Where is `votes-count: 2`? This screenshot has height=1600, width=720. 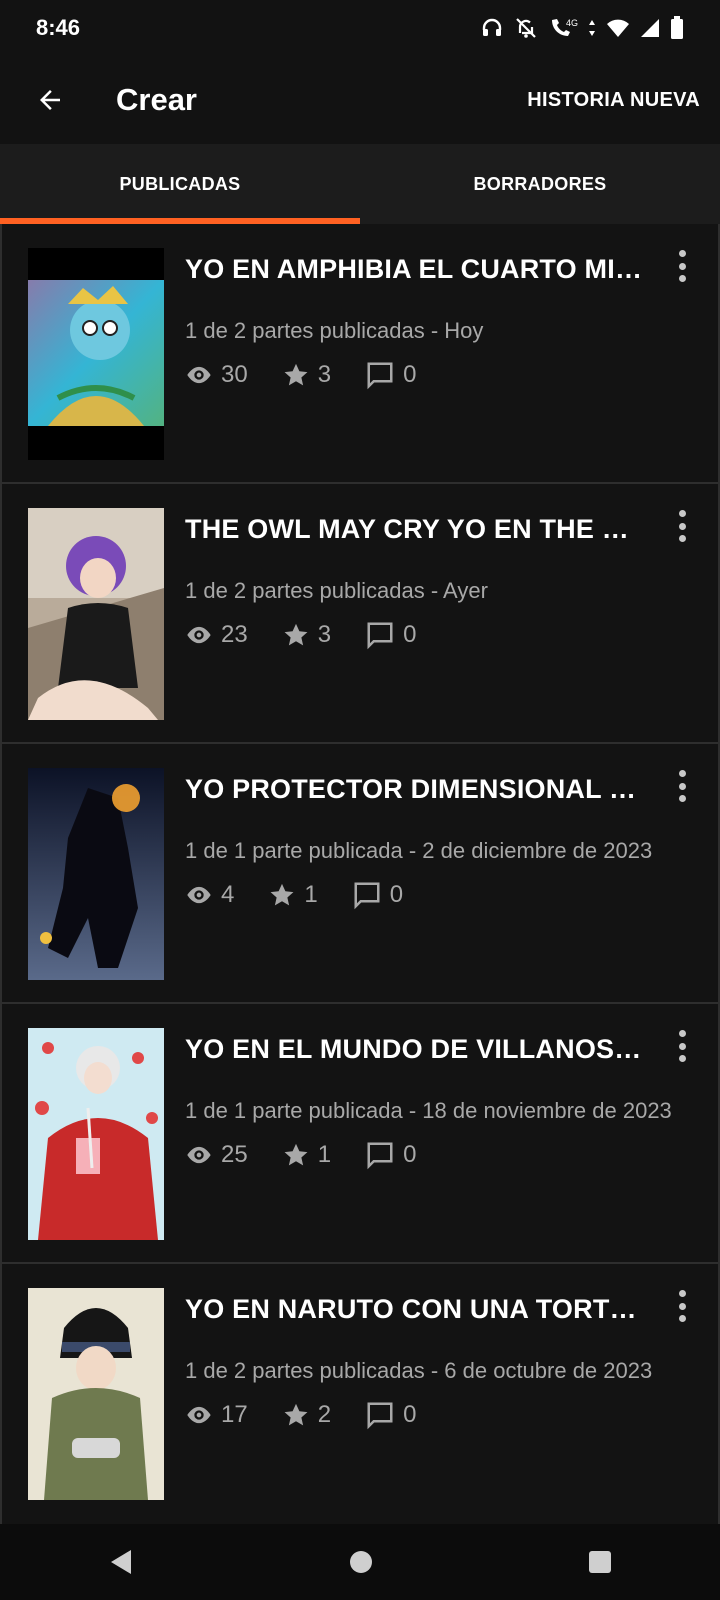 votes-count: 2 is located at coordinates (324, 1414).